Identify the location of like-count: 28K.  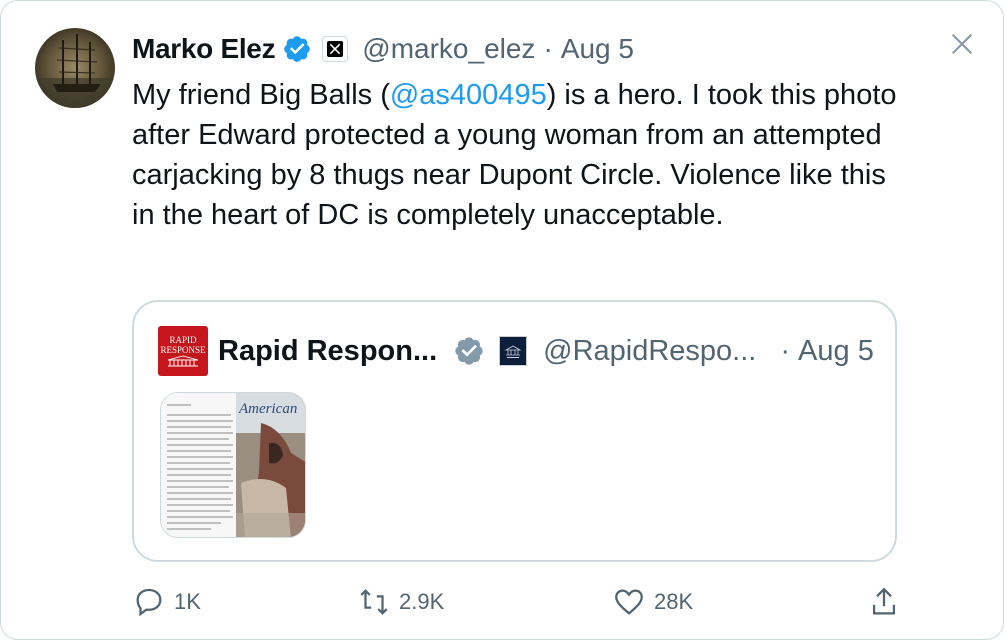
(674, 601).